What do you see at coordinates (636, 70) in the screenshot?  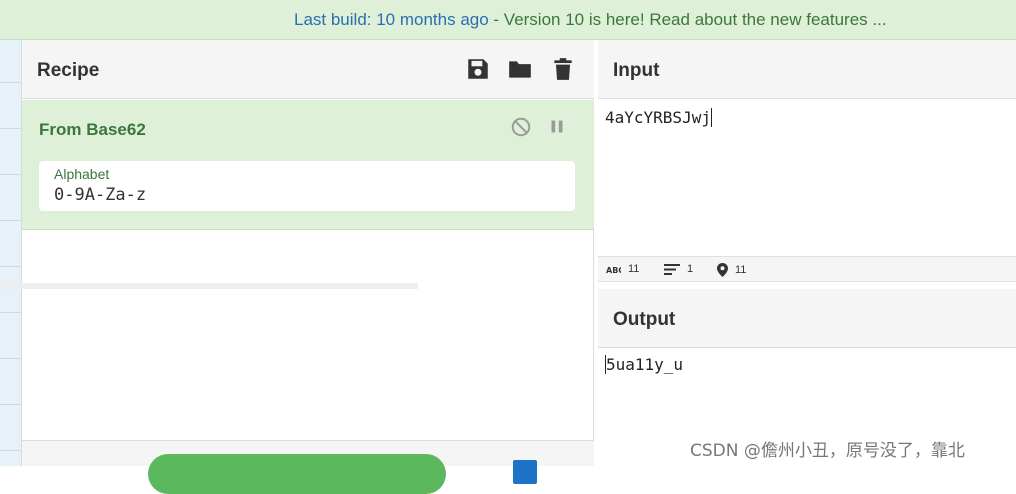 I see `input-title: Input` at bounding box center [636, 70].